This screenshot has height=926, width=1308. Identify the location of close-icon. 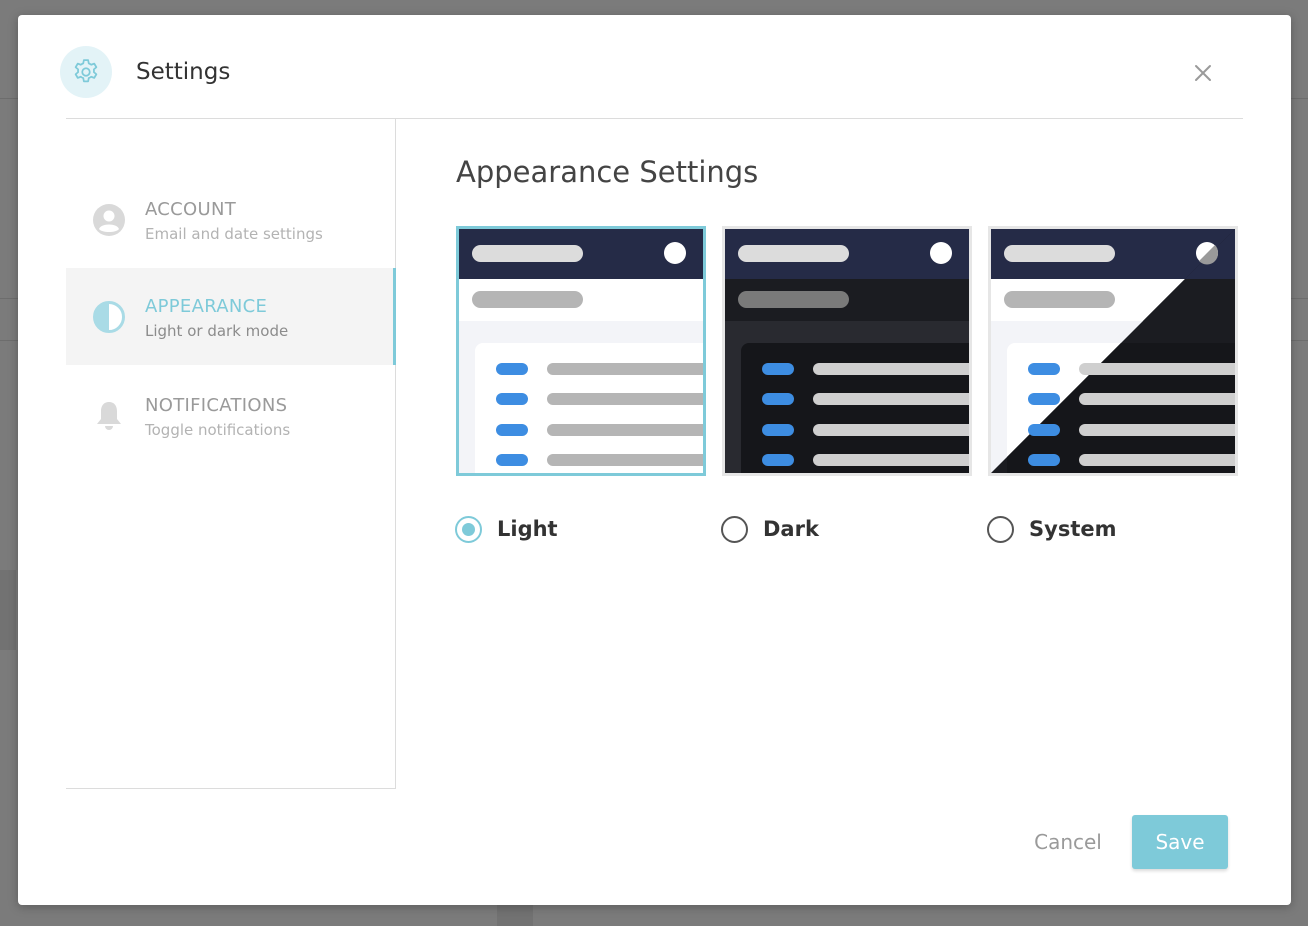
(1203, 73).